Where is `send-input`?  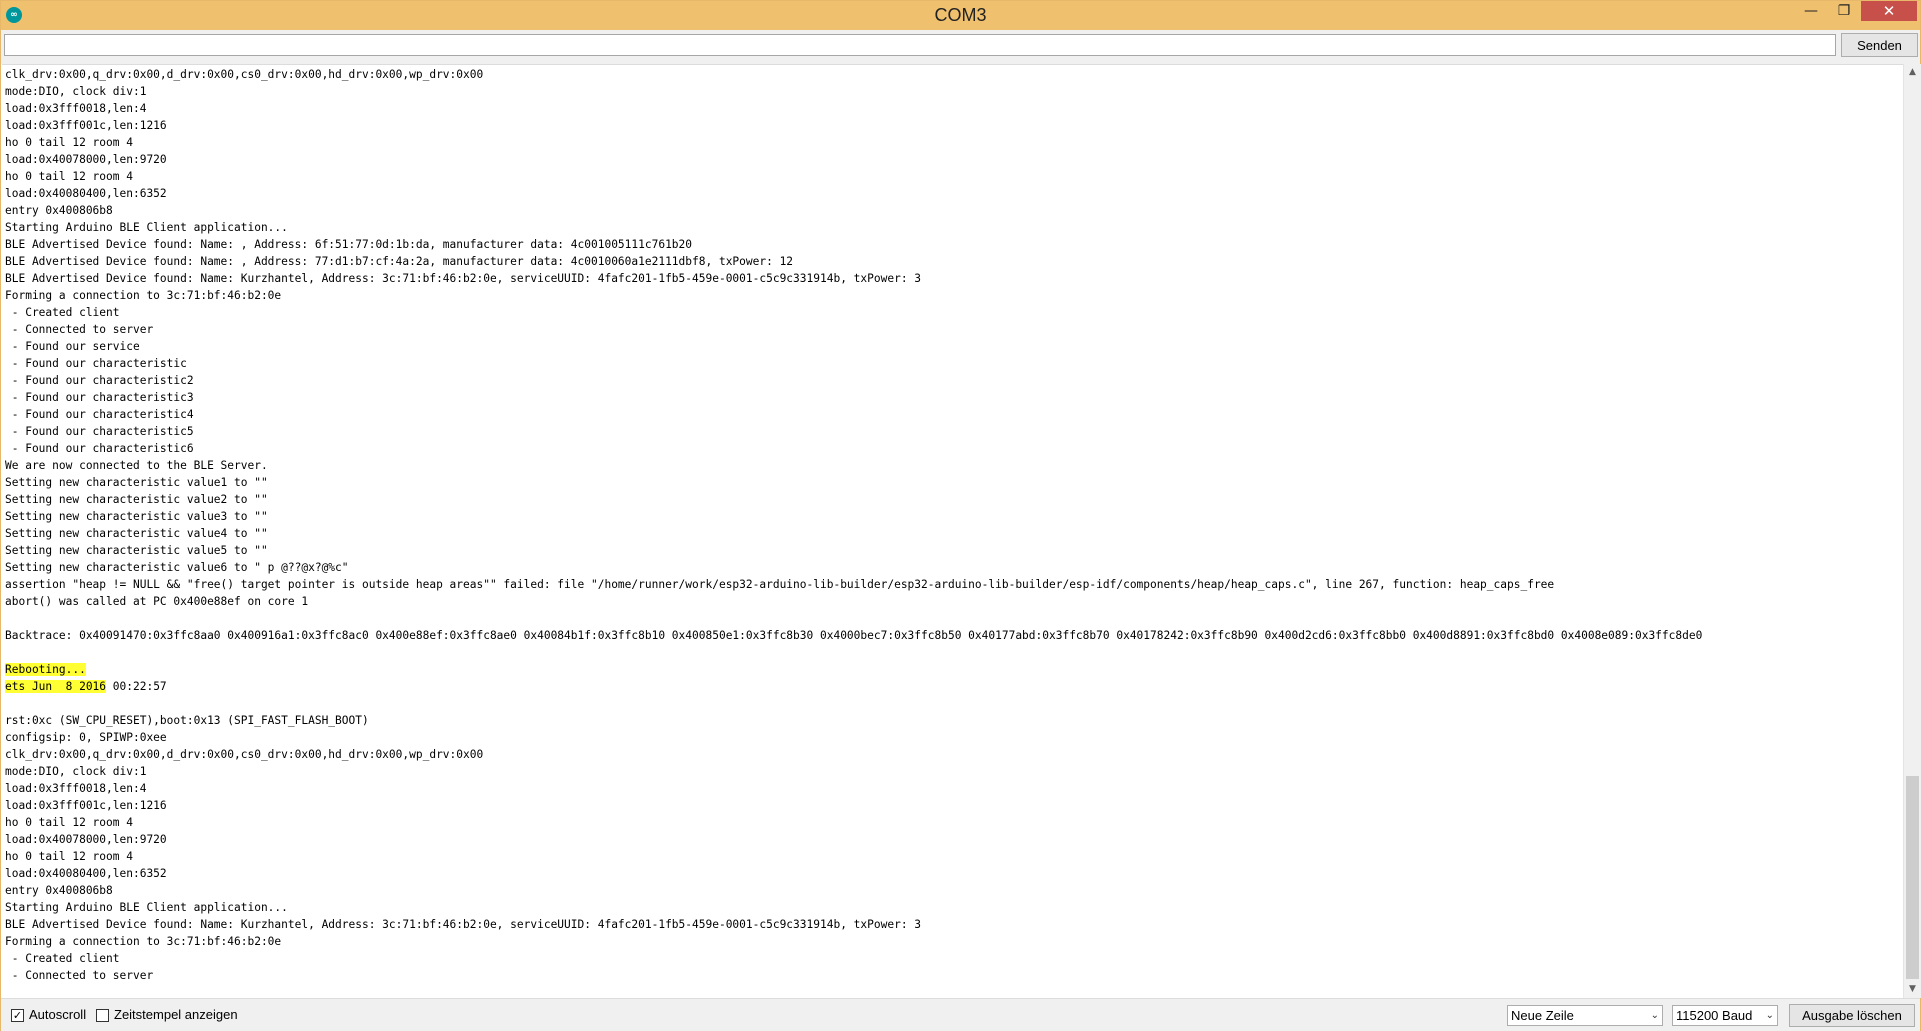 send-input is located at coordinates (920, 45).